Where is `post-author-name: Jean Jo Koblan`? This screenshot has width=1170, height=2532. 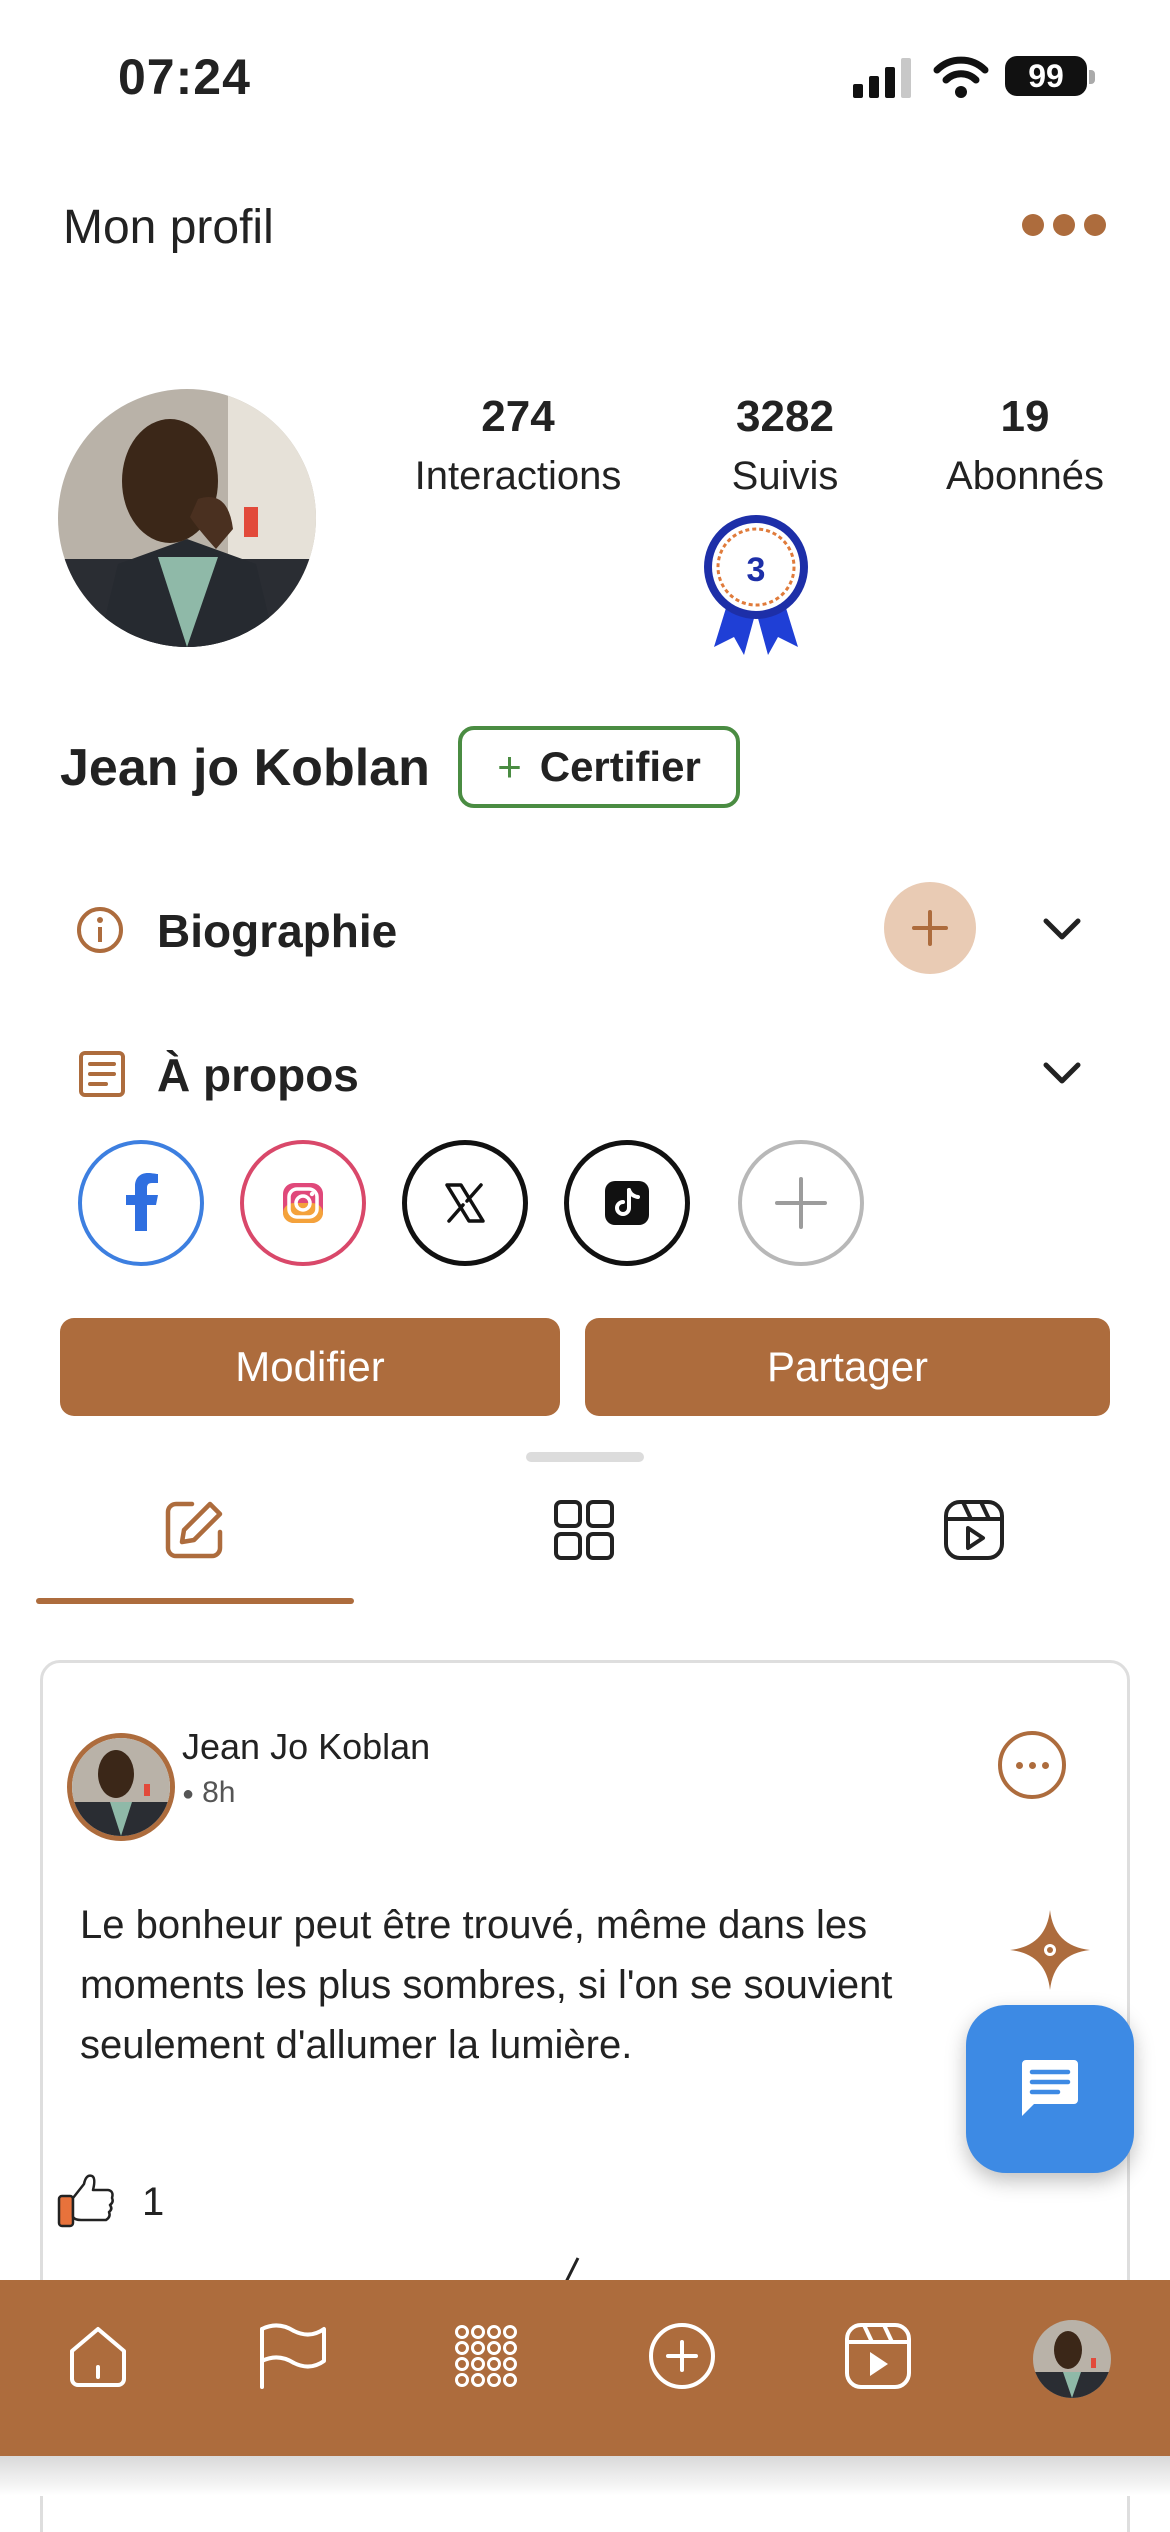
post-author-name: Jean Jo Koblan is located at coordinates (306, 1747).